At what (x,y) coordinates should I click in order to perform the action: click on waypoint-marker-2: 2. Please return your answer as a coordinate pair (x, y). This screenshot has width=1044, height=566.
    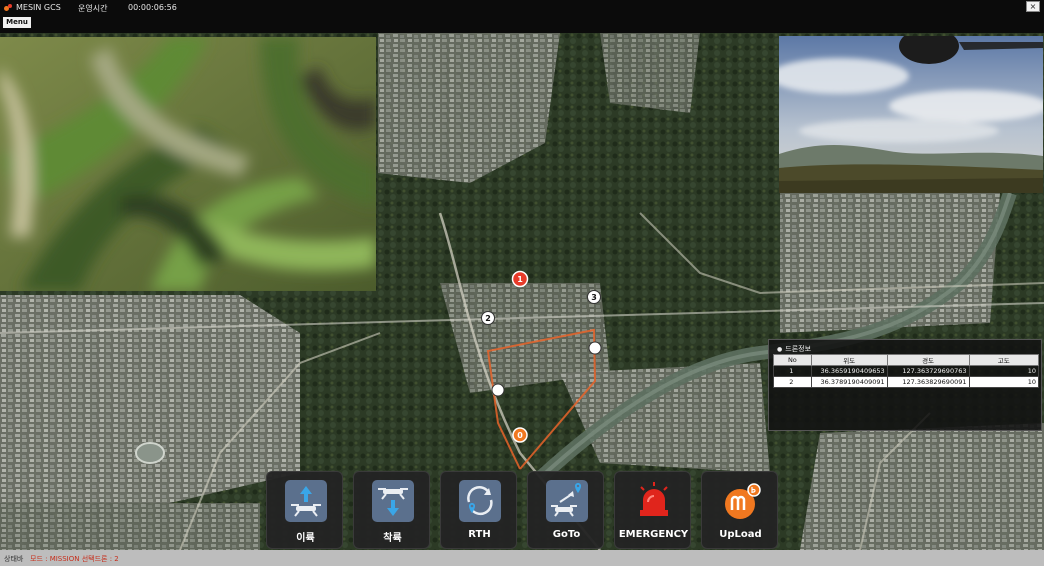
    Looking at the image, I should click on (488, 318).